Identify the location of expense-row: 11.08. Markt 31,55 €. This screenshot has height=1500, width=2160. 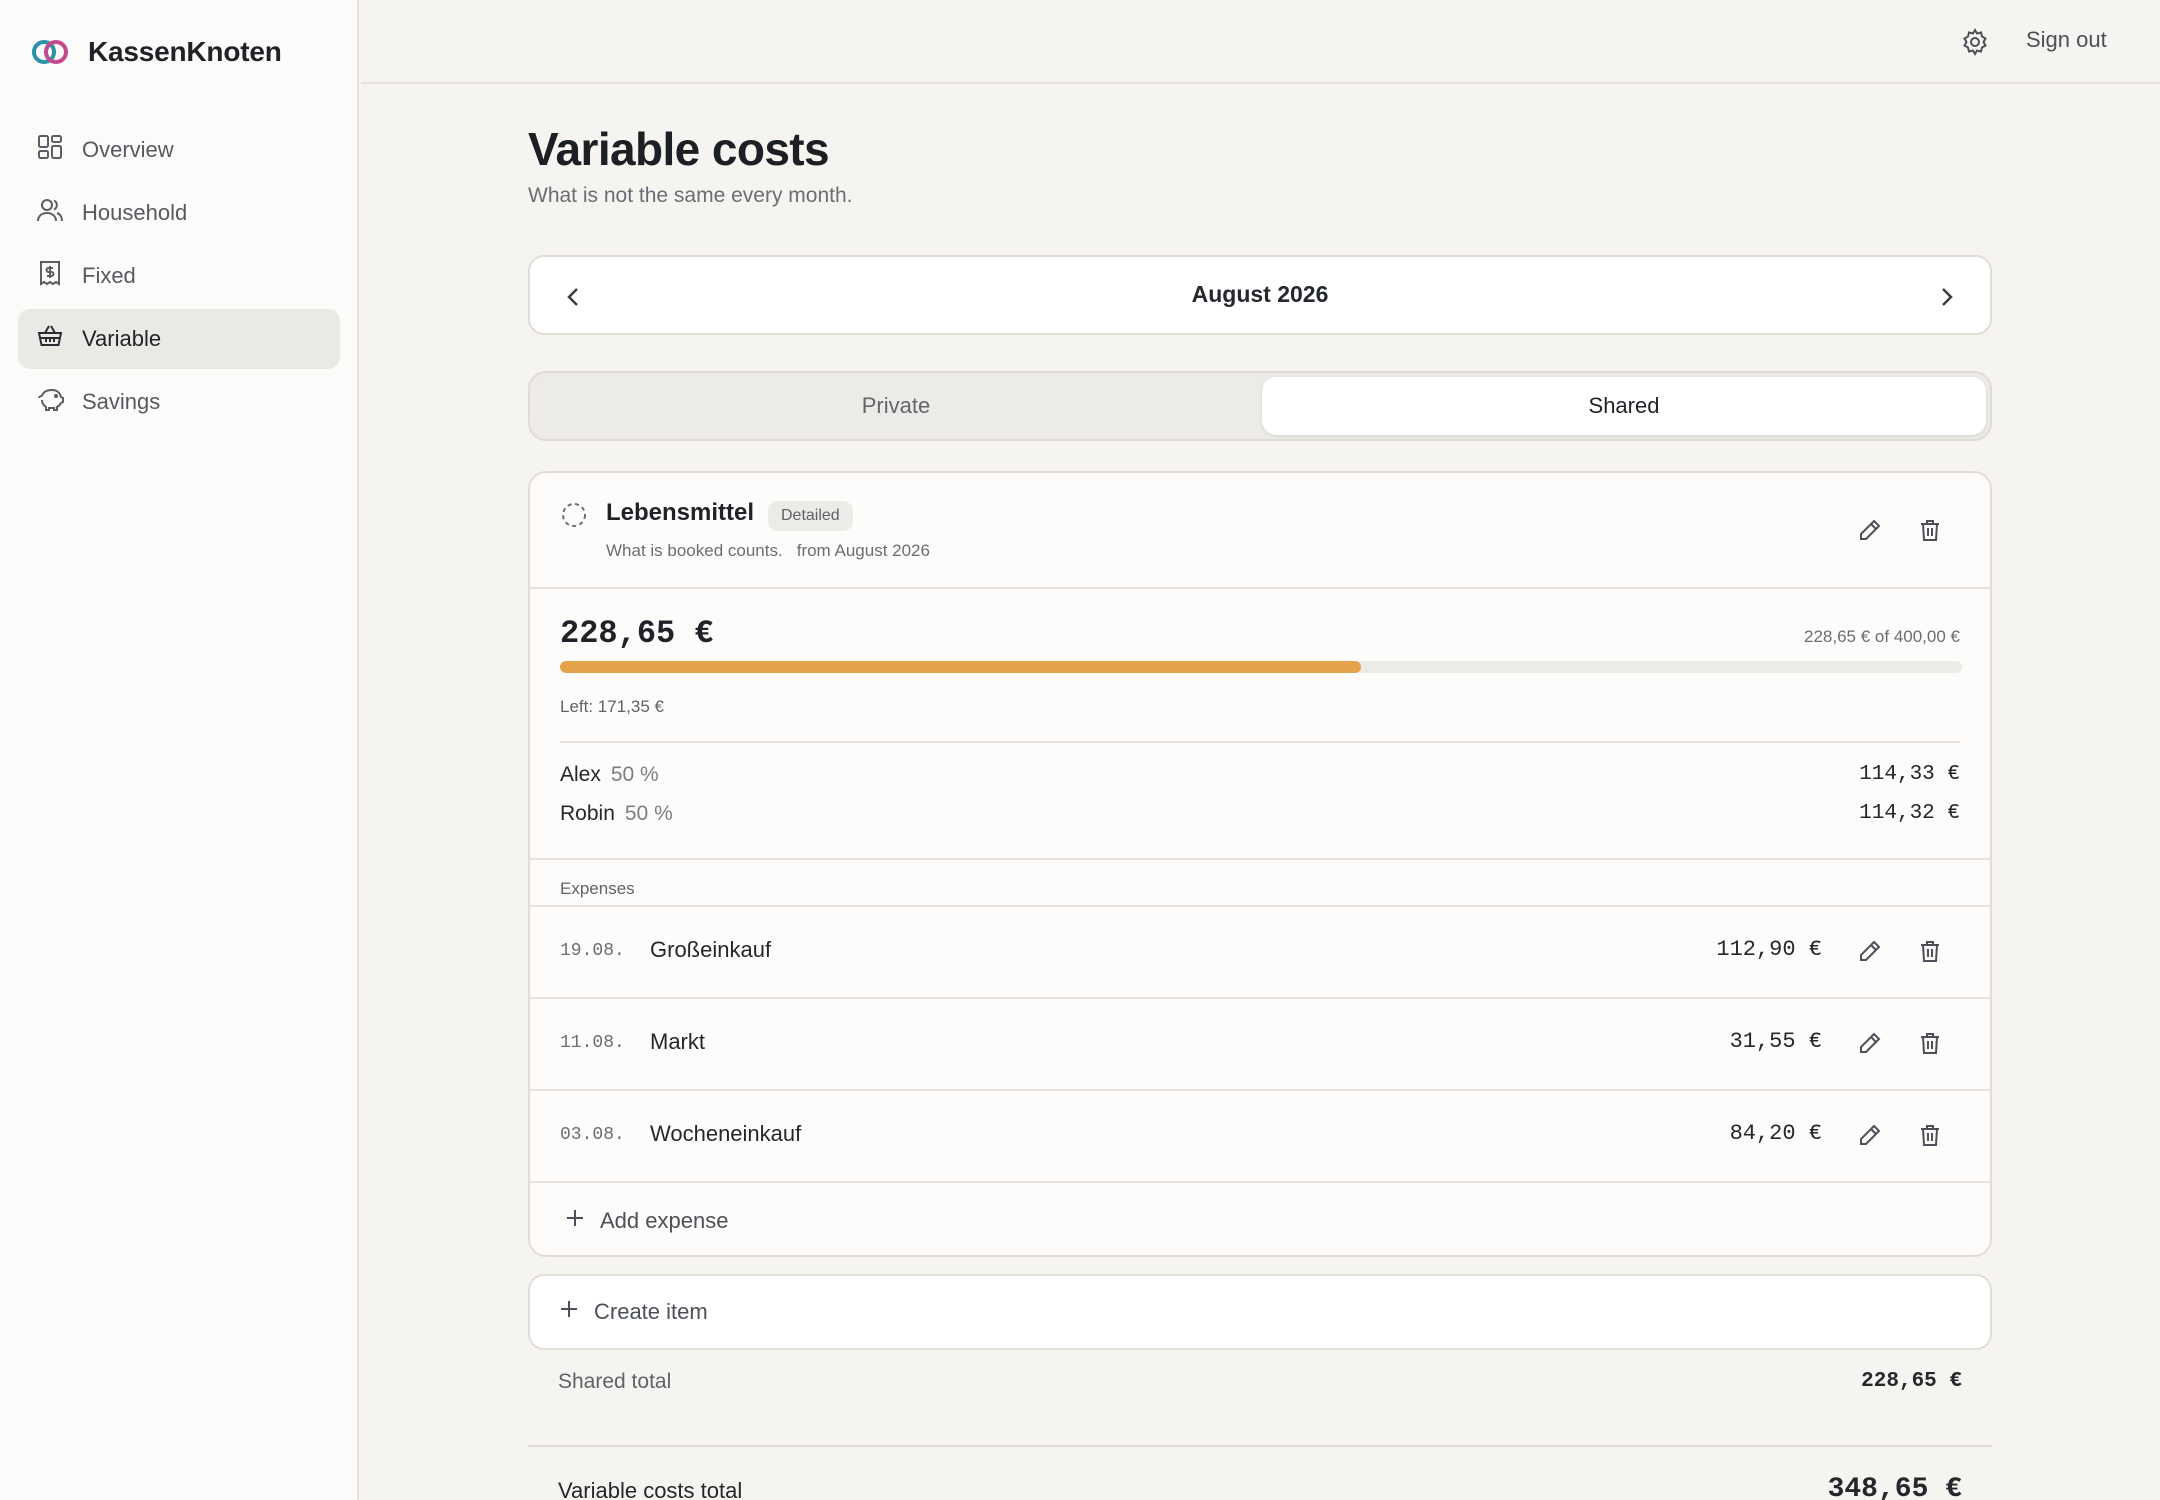
(1260, 1042).